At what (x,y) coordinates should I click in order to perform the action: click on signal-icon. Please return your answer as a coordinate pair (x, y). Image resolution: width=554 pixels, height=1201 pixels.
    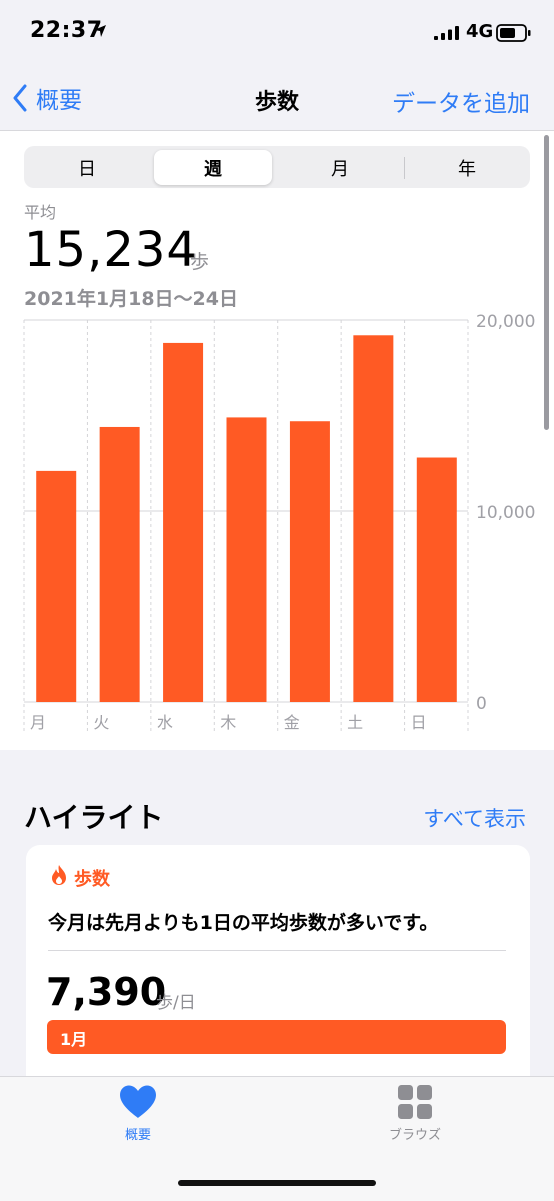
    Looking at the image, I should click on (446, 33).